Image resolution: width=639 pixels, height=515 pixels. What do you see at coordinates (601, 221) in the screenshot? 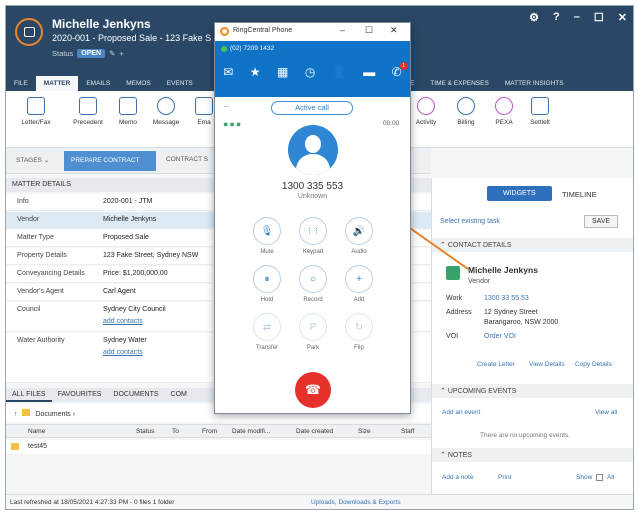
I see `save-button: SAVE` at bounding box center [601, 221].